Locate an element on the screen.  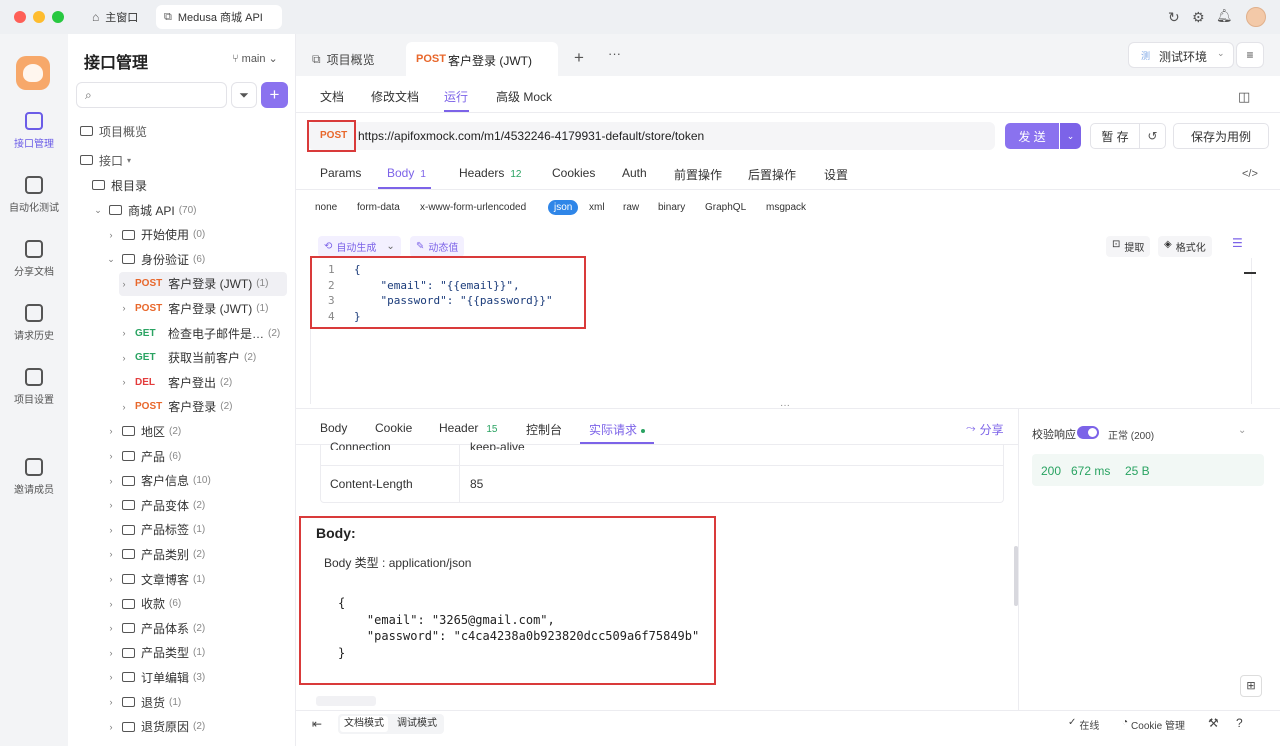
subtab: 运行 is located at coordinates (456, 96).